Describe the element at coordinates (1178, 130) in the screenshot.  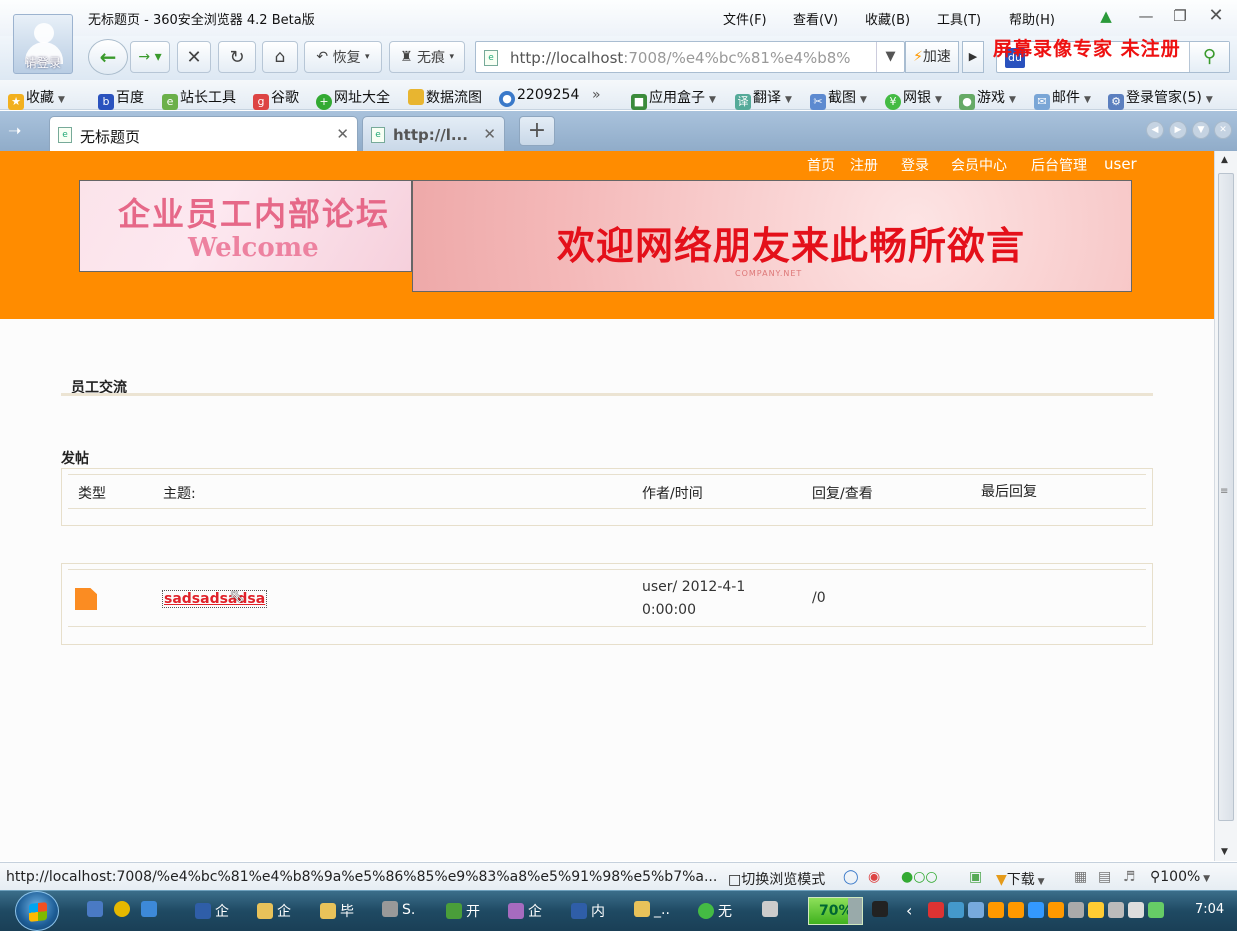
I see `tab-scroll-right-icon: ▶` at that location.